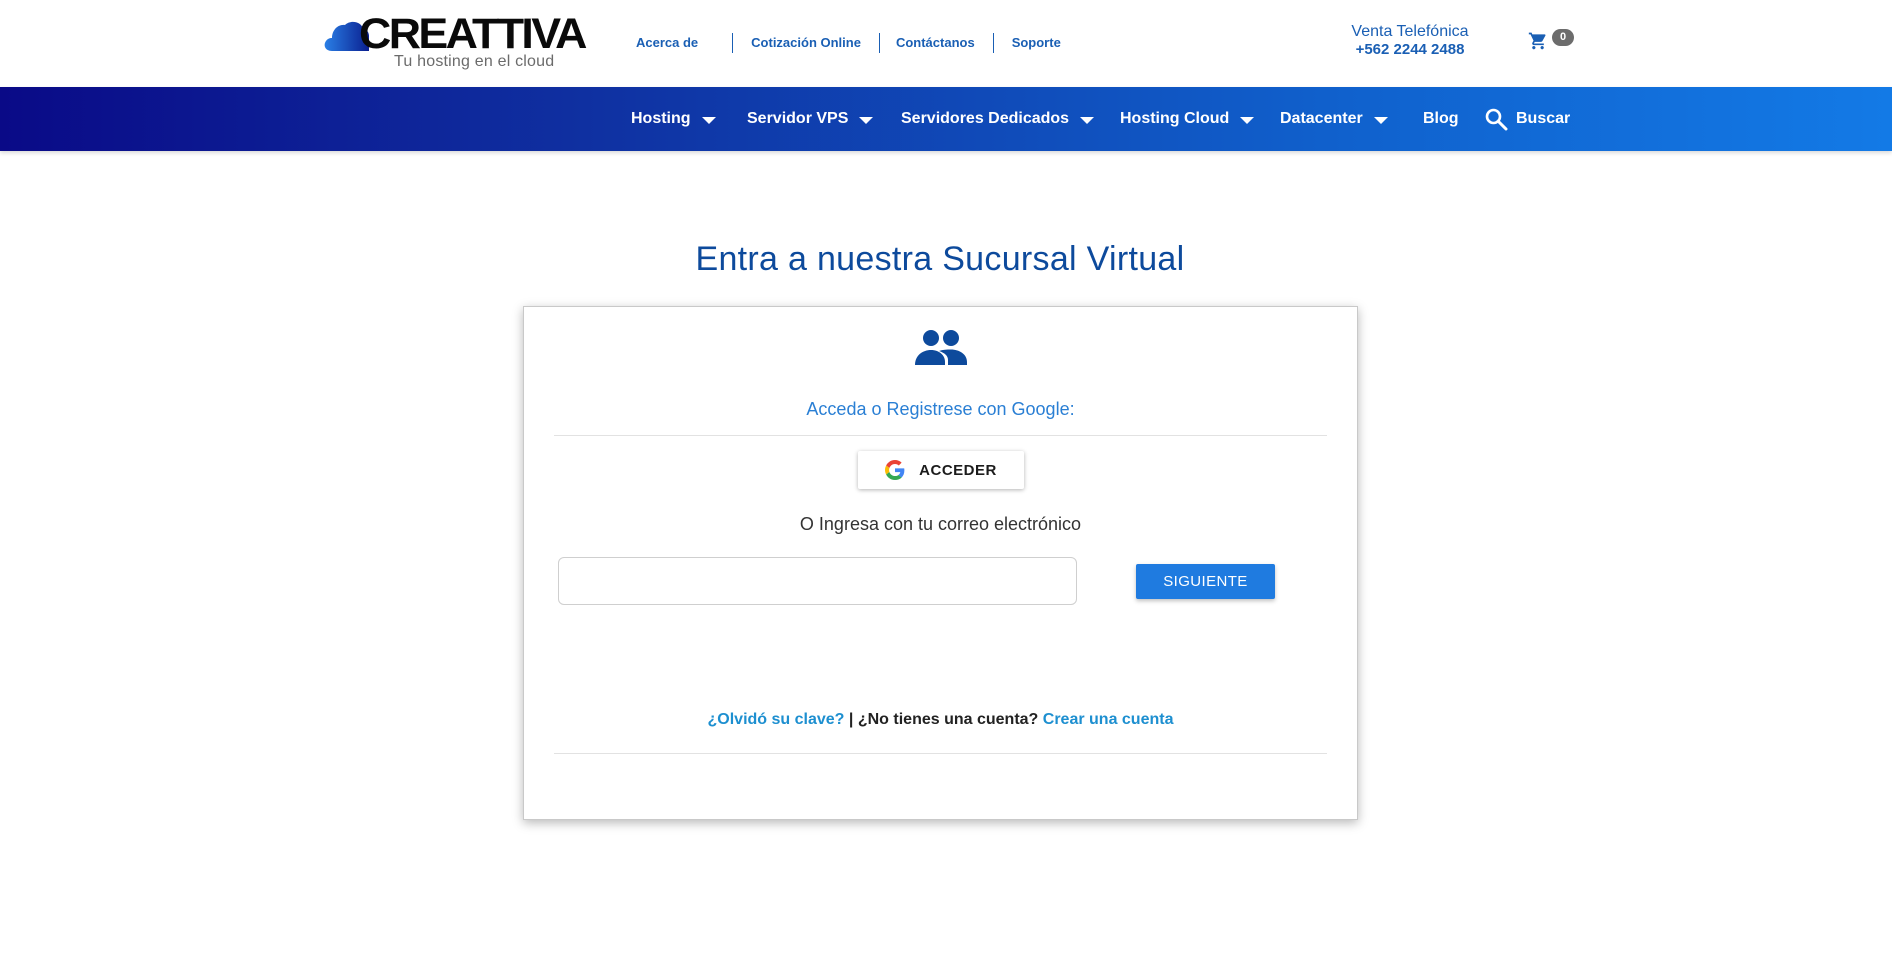 The height and width of the screenshot is (953, 1892). Describe the element at coordinates (1205, 581) in the screenshot. I see `next-button: SIGUIENTE` at that location.